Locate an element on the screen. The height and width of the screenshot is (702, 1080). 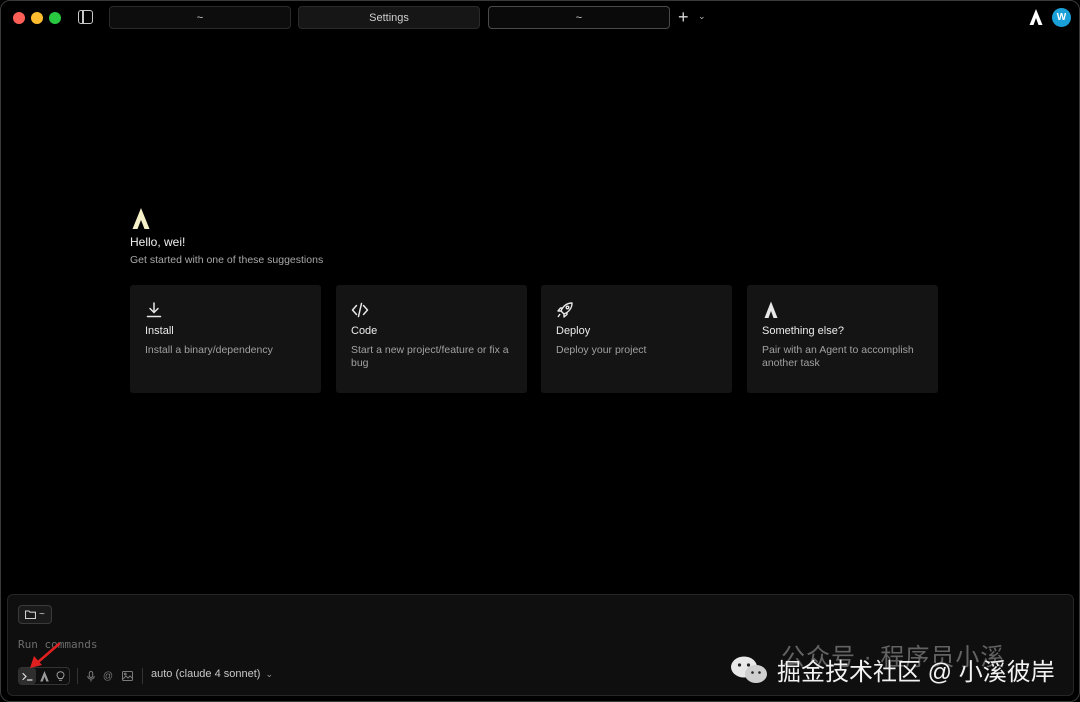
mode-switcher is located at coordinates (44, 676).